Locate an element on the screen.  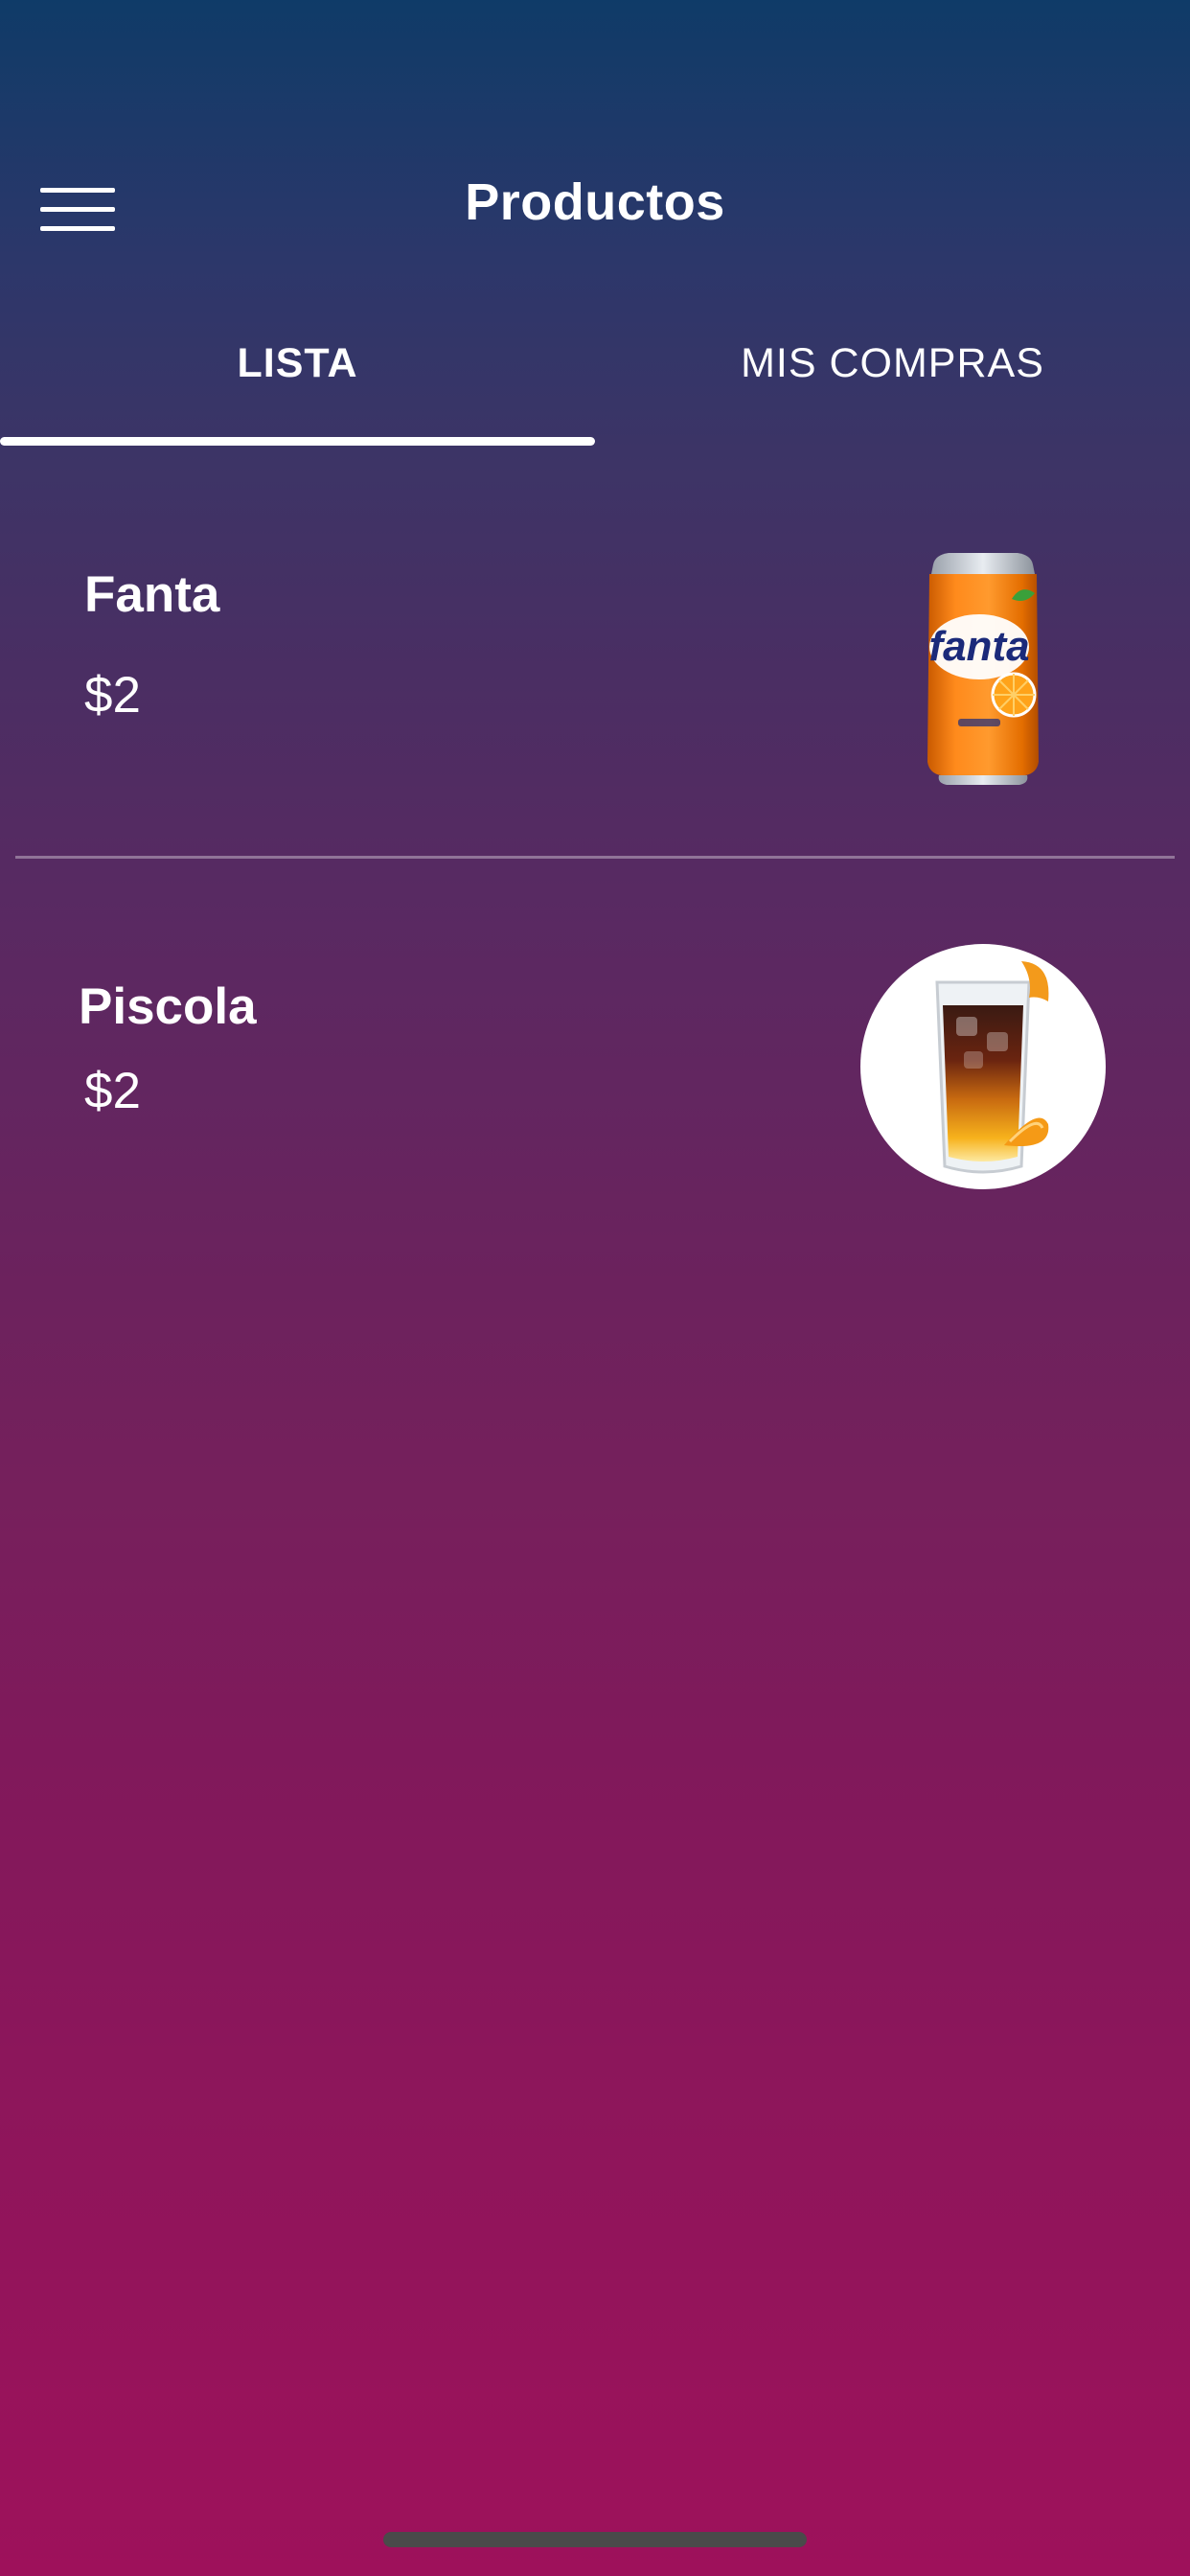
tab-mis-compras: MIS COMPRAS is located at coordinates (893, 363).